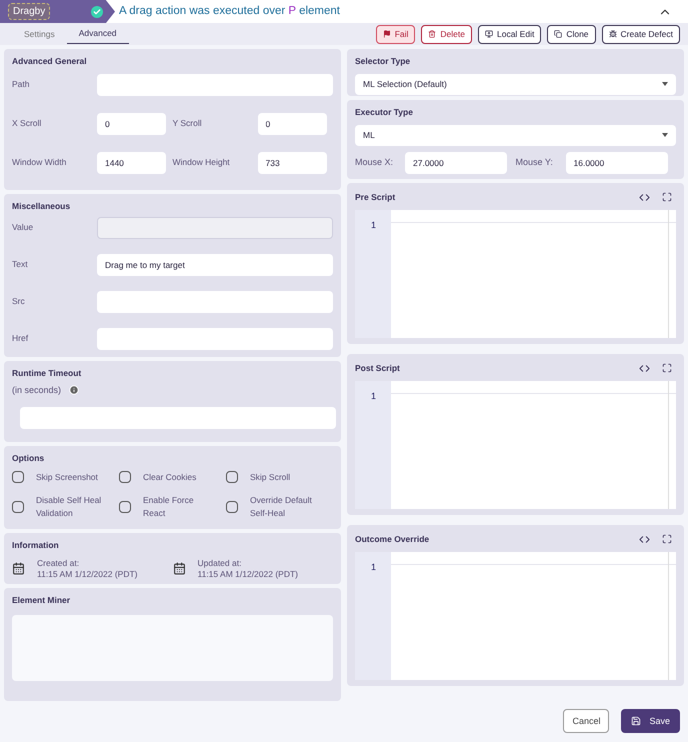  Describe the element at coordinates (392, 539) in the screenshot. I see `section-title: Outcome Override` at that location.